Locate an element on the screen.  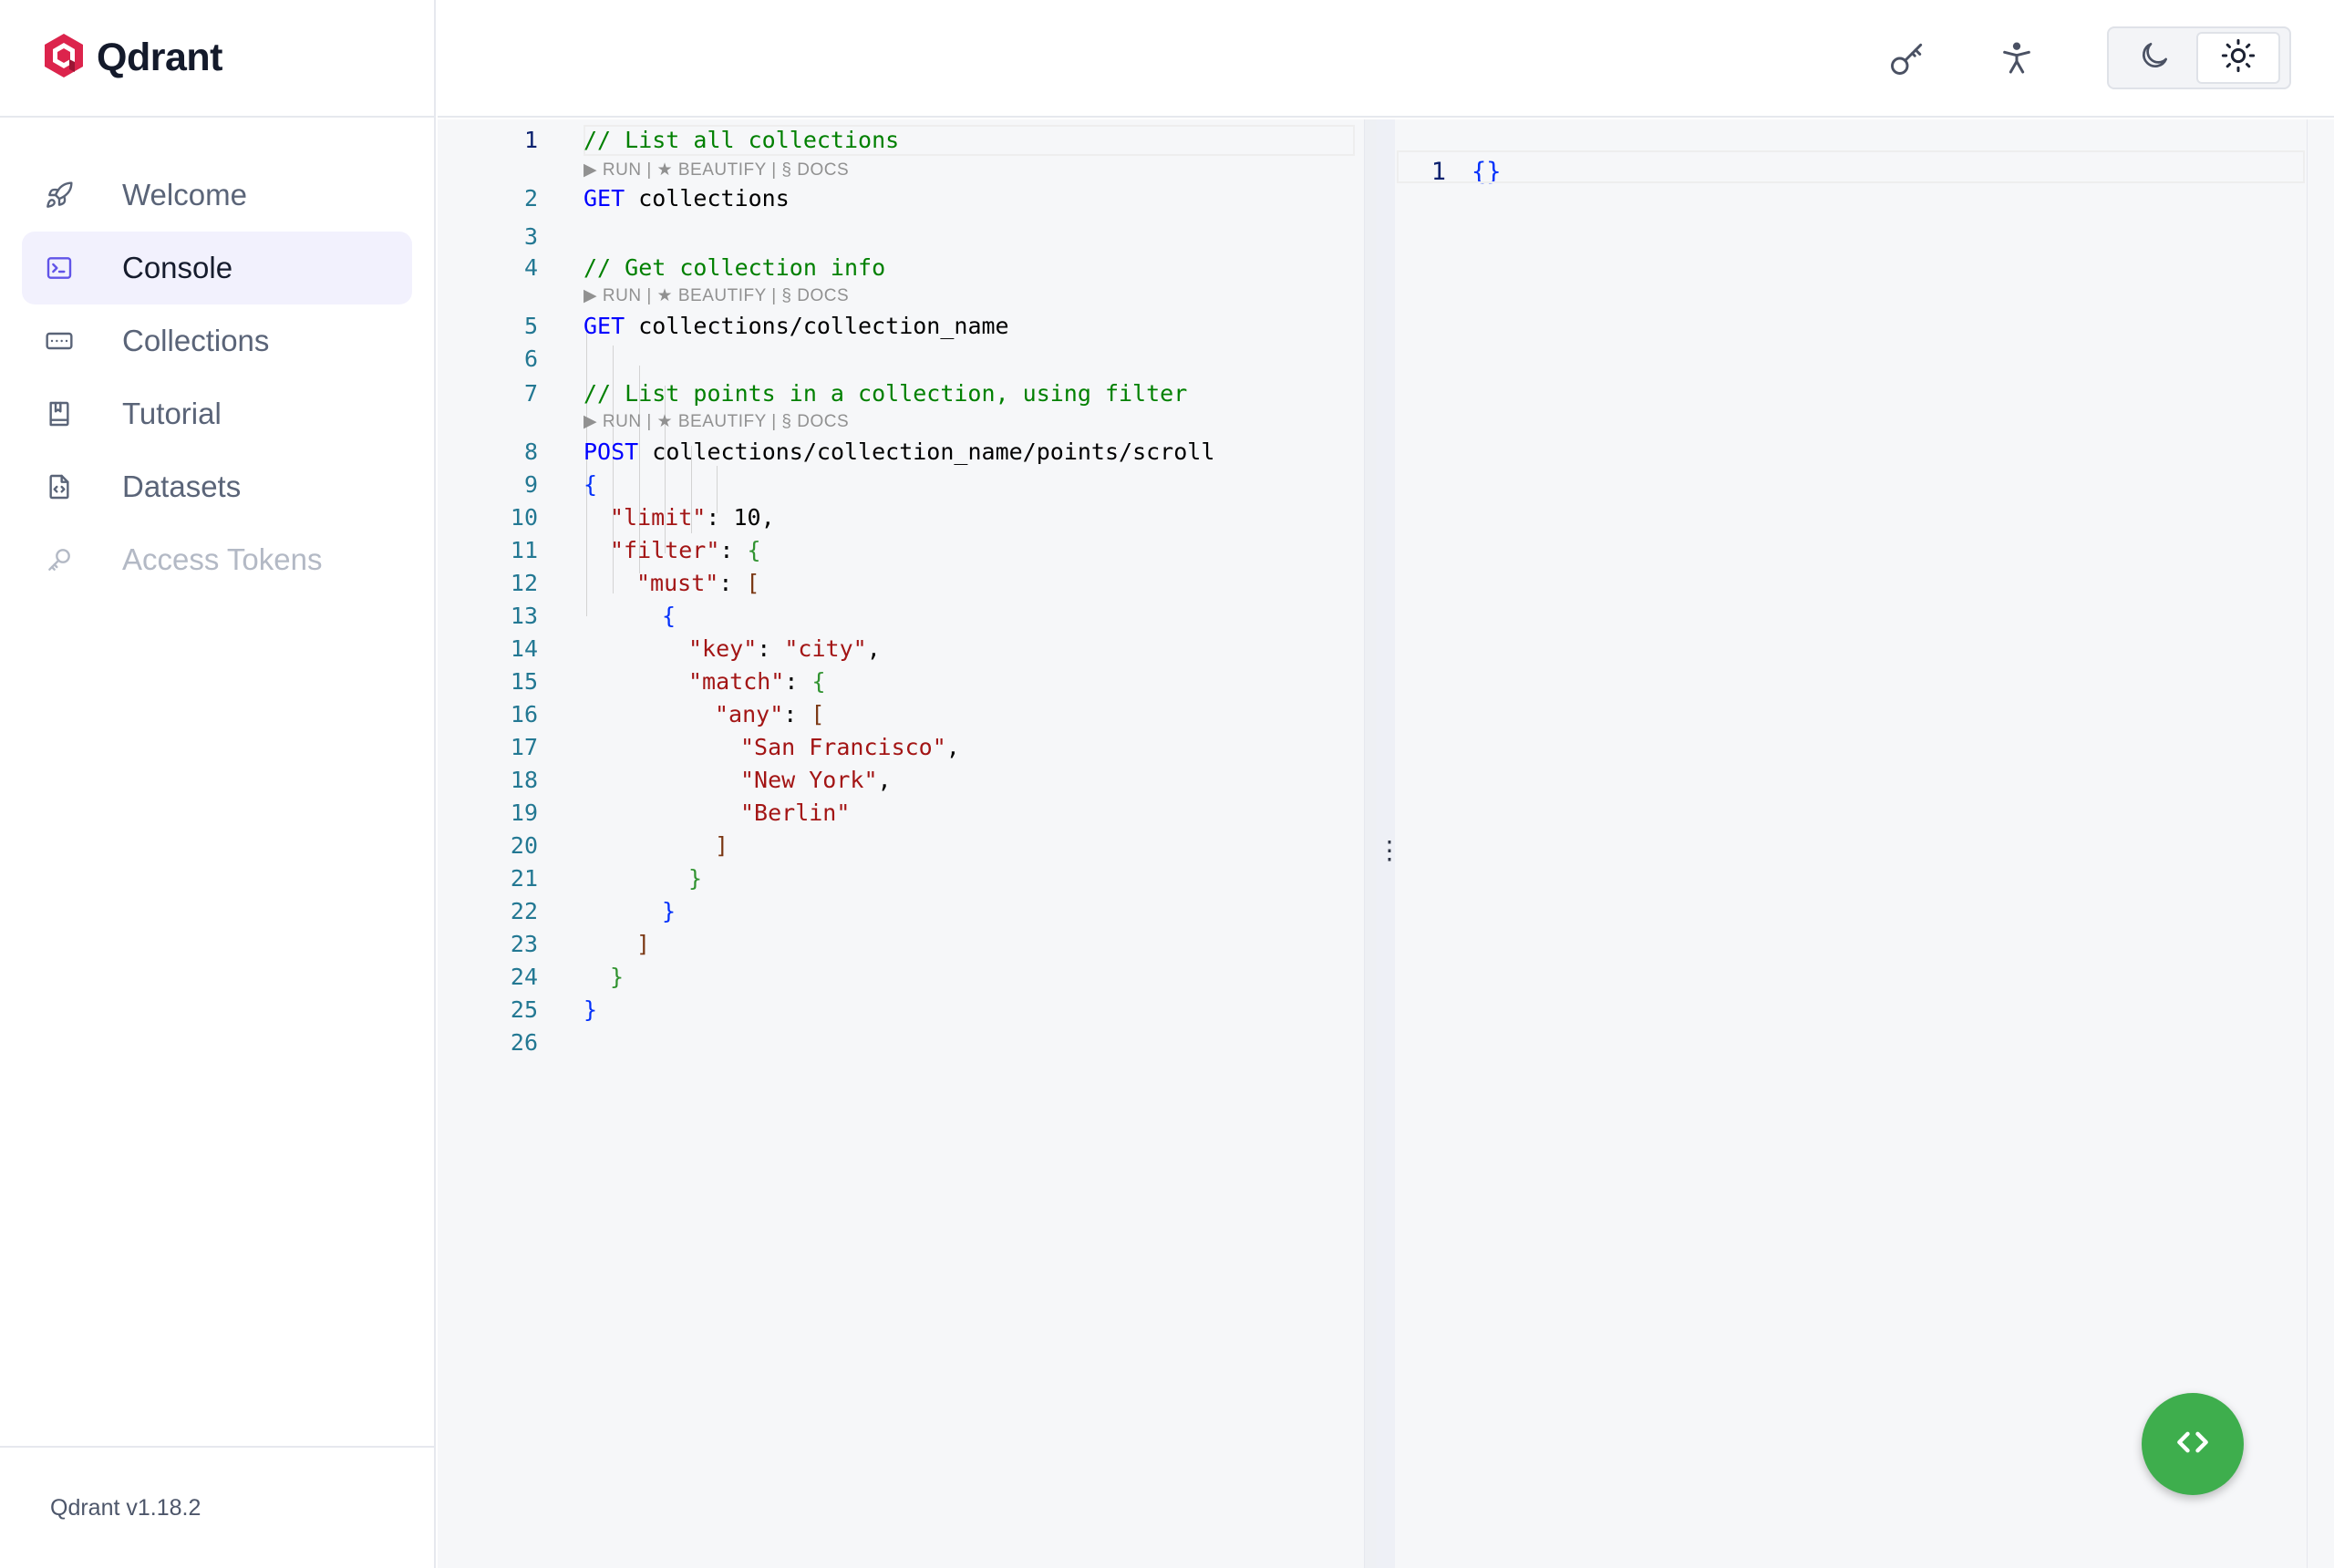
drag-handle-icon: ⋮ is located at coordinates (1389, 850).